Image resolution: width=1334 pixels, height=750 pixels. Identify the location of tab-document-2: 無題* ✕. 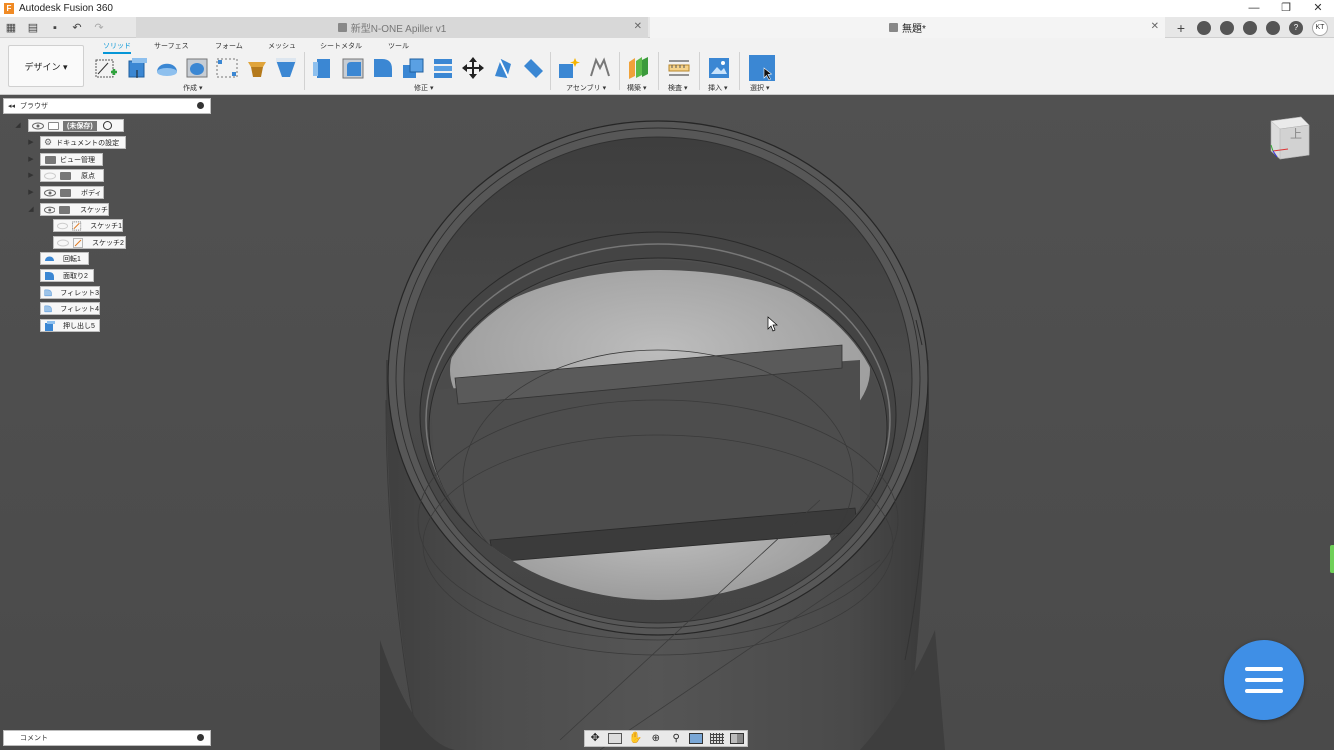
(907, 27).